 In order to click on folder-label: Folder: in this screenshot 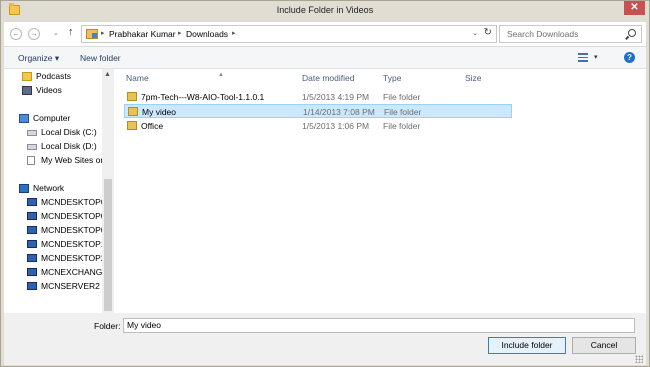, I will do `click(107, 326)`.